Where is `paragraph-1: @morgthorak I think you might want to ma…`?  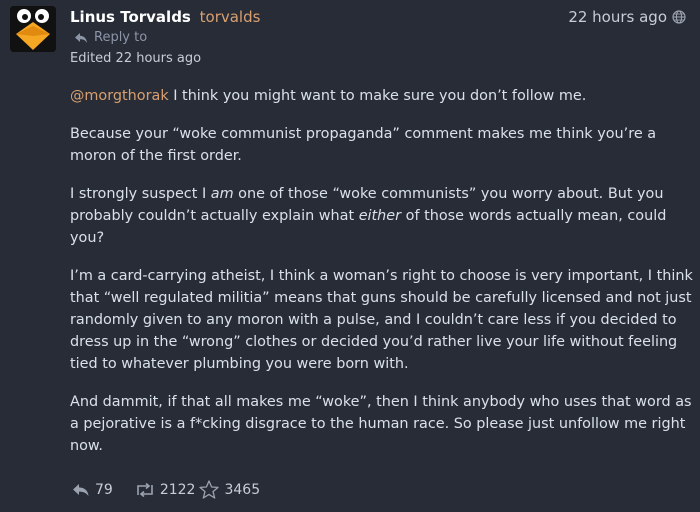
paragraph-1: @morgthorak I think you might want to ma… is located at coordinates (382, 96).